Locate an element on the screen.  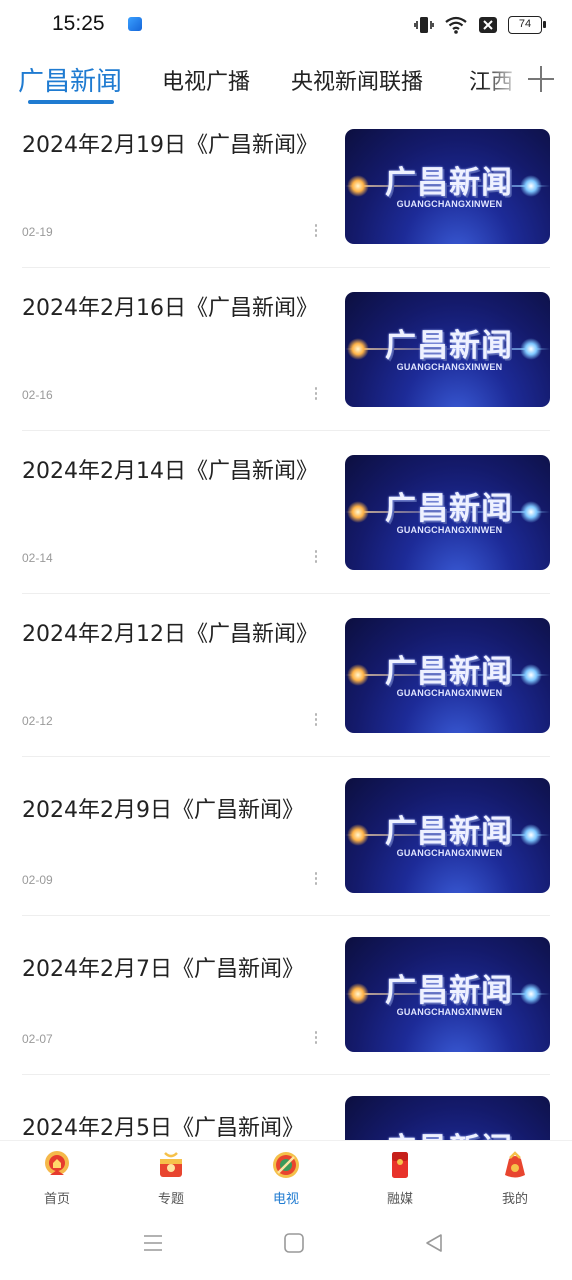
status-indicators: 74 is located at coordinates (480, 25).